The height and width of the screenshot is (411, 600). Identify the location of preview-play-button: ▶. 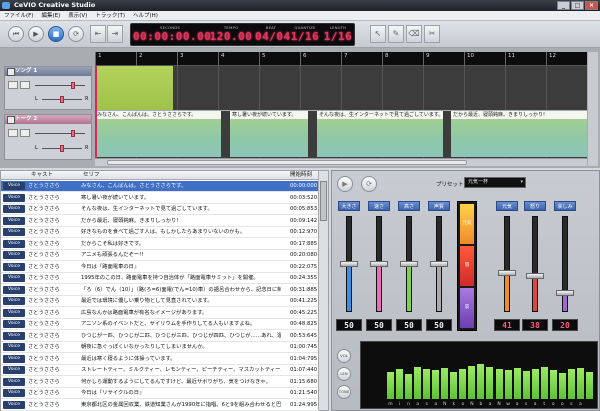
(345, 184).